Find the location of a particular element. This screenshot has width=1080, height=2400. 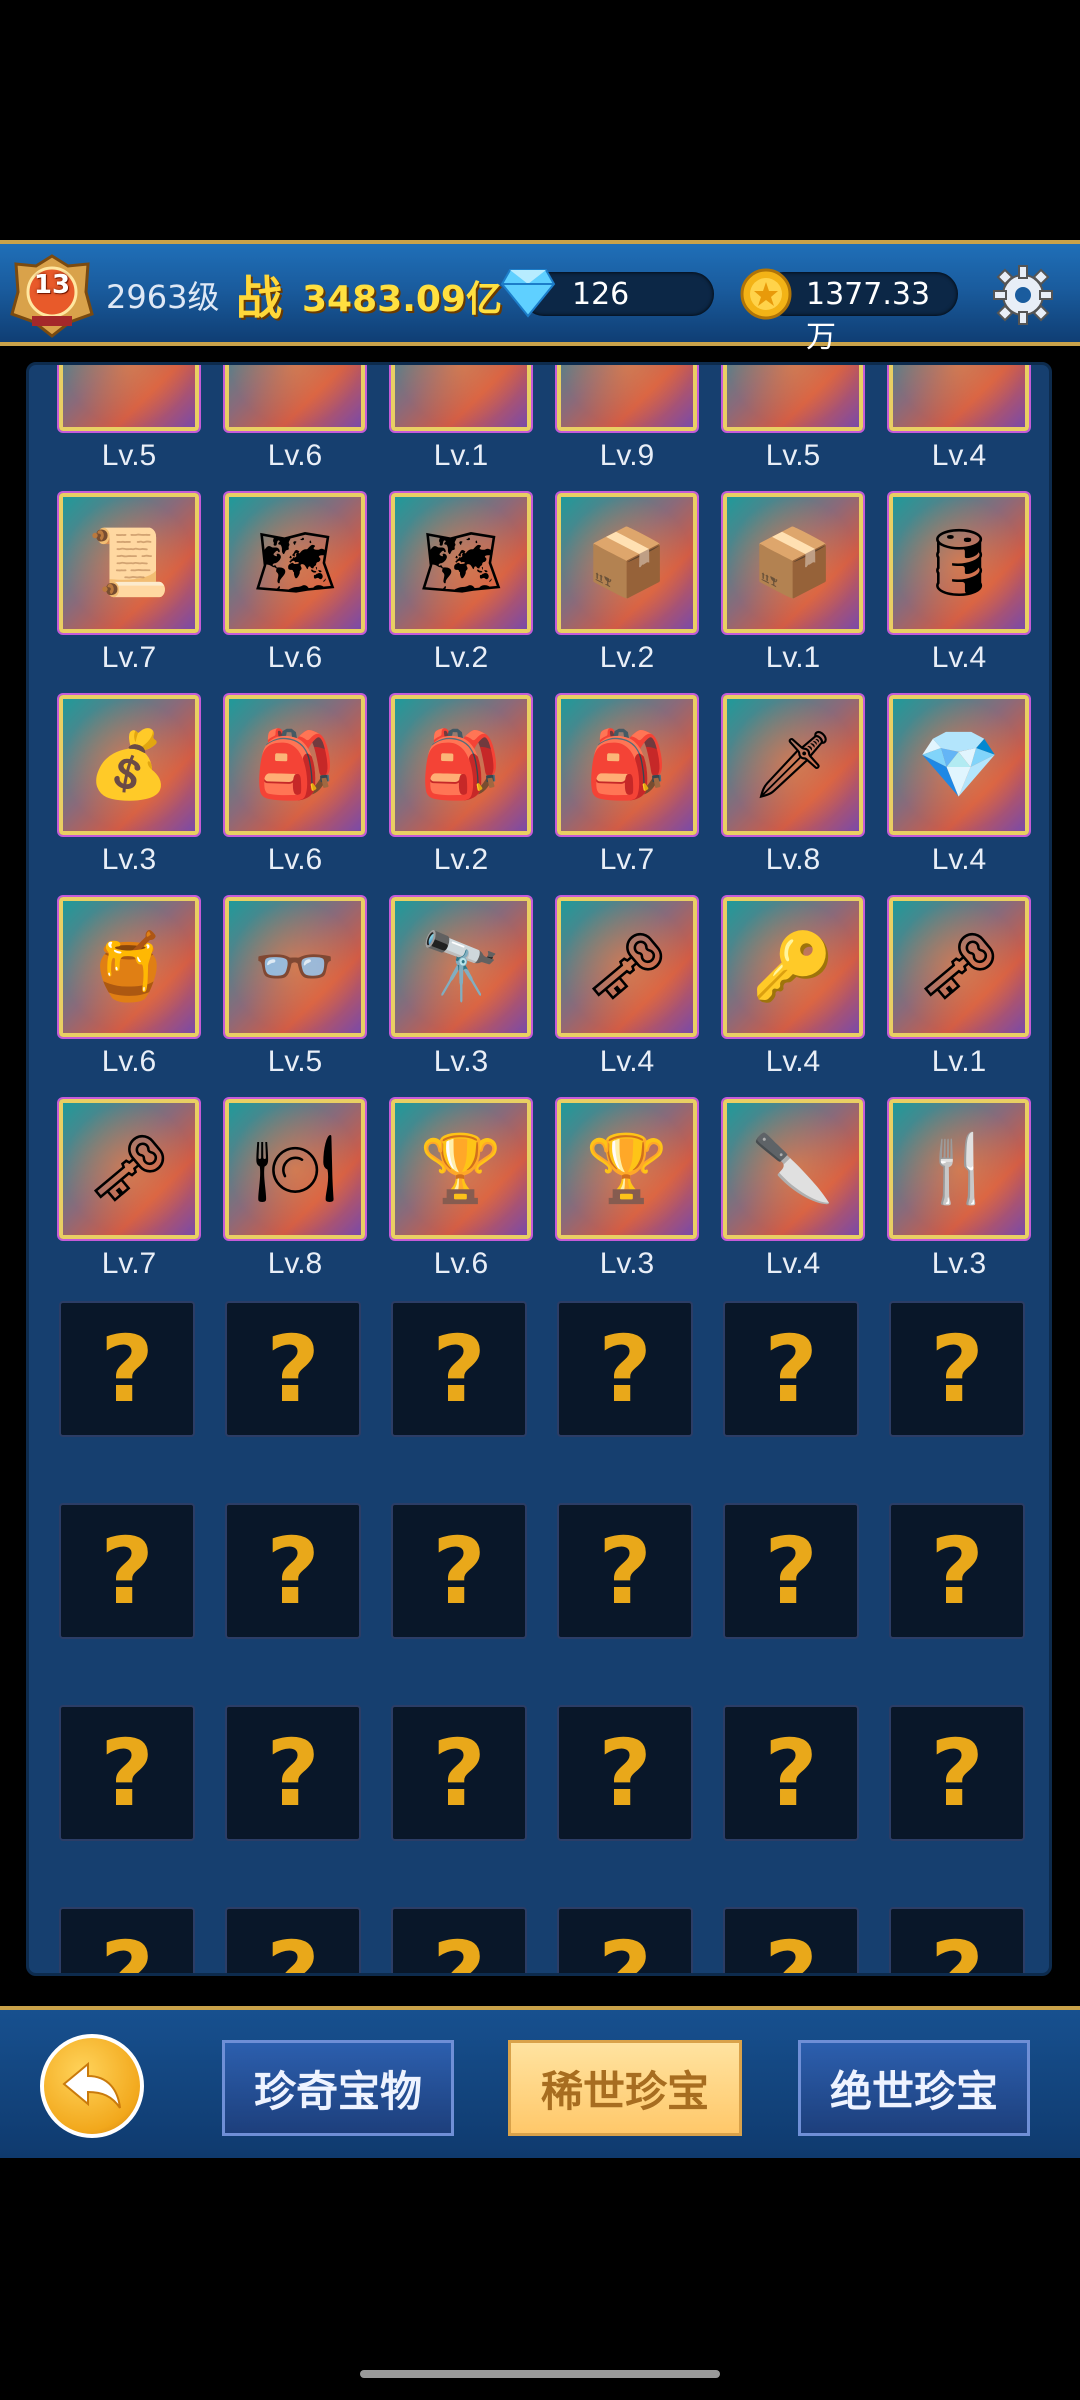

scroll-icon: 📜 is located at coordinates (129, 563).